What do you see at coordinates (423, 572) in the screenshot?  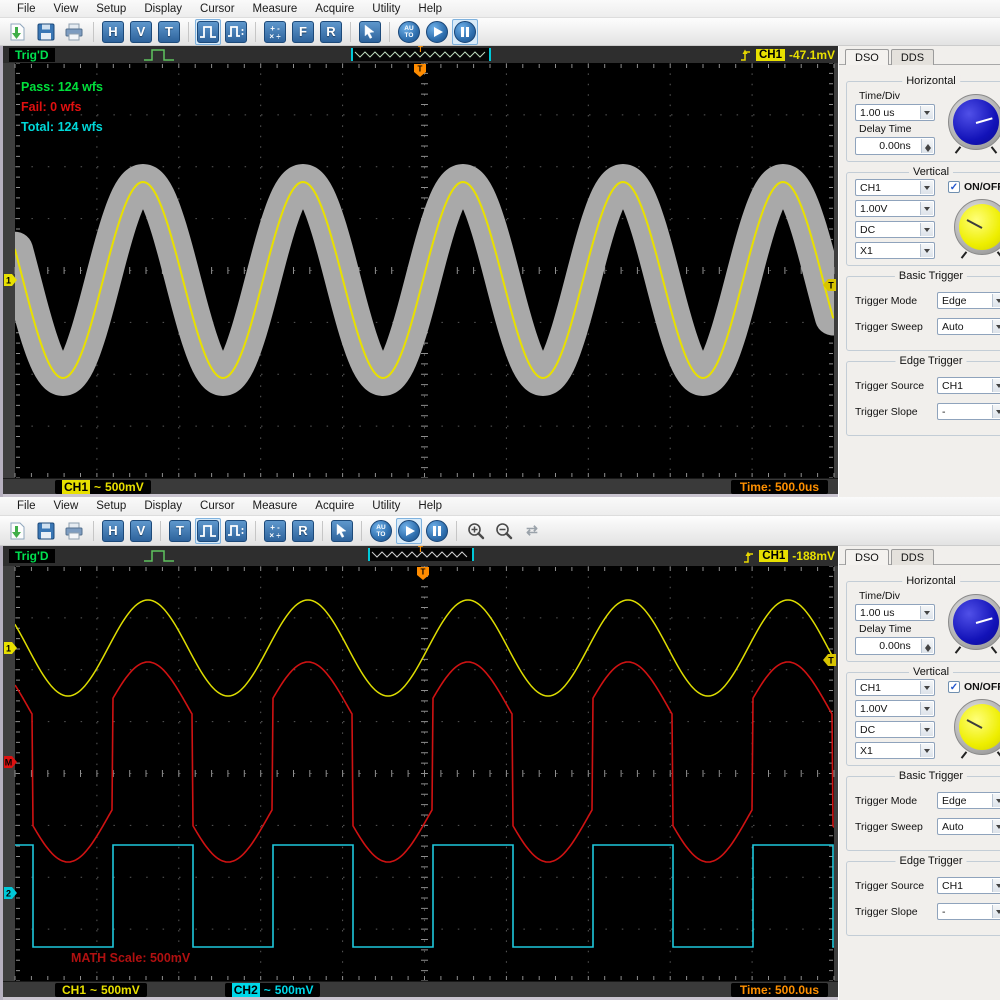 I see `svg-text: T` at bounding box center [423, 572].